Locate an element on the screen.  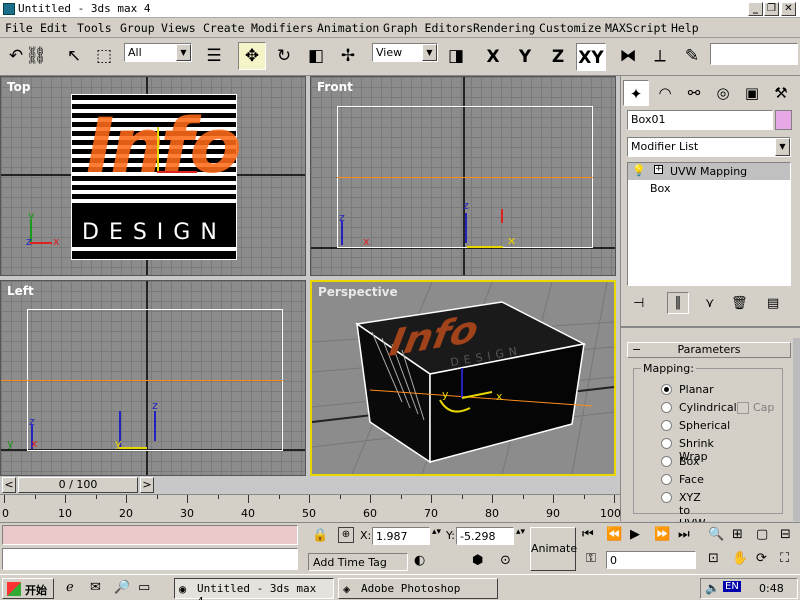
show-end-result-icon: ‖ is located at coordinates (678, 303).